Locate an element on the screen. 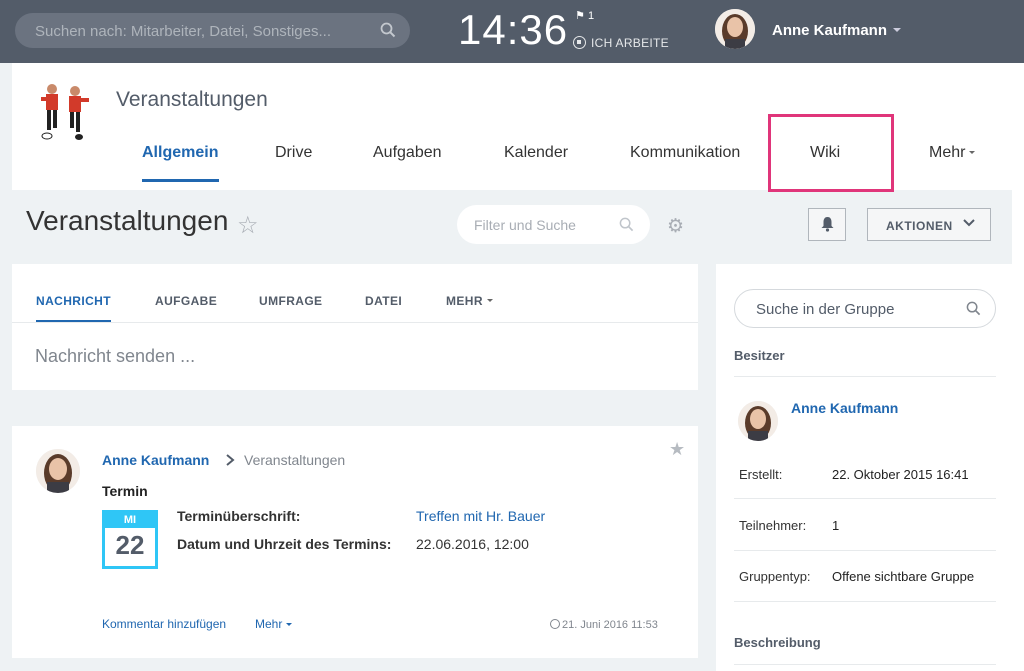 The image size is (1024, 671). members-label: Teilnehmer: is located at coordinates (773, 525).